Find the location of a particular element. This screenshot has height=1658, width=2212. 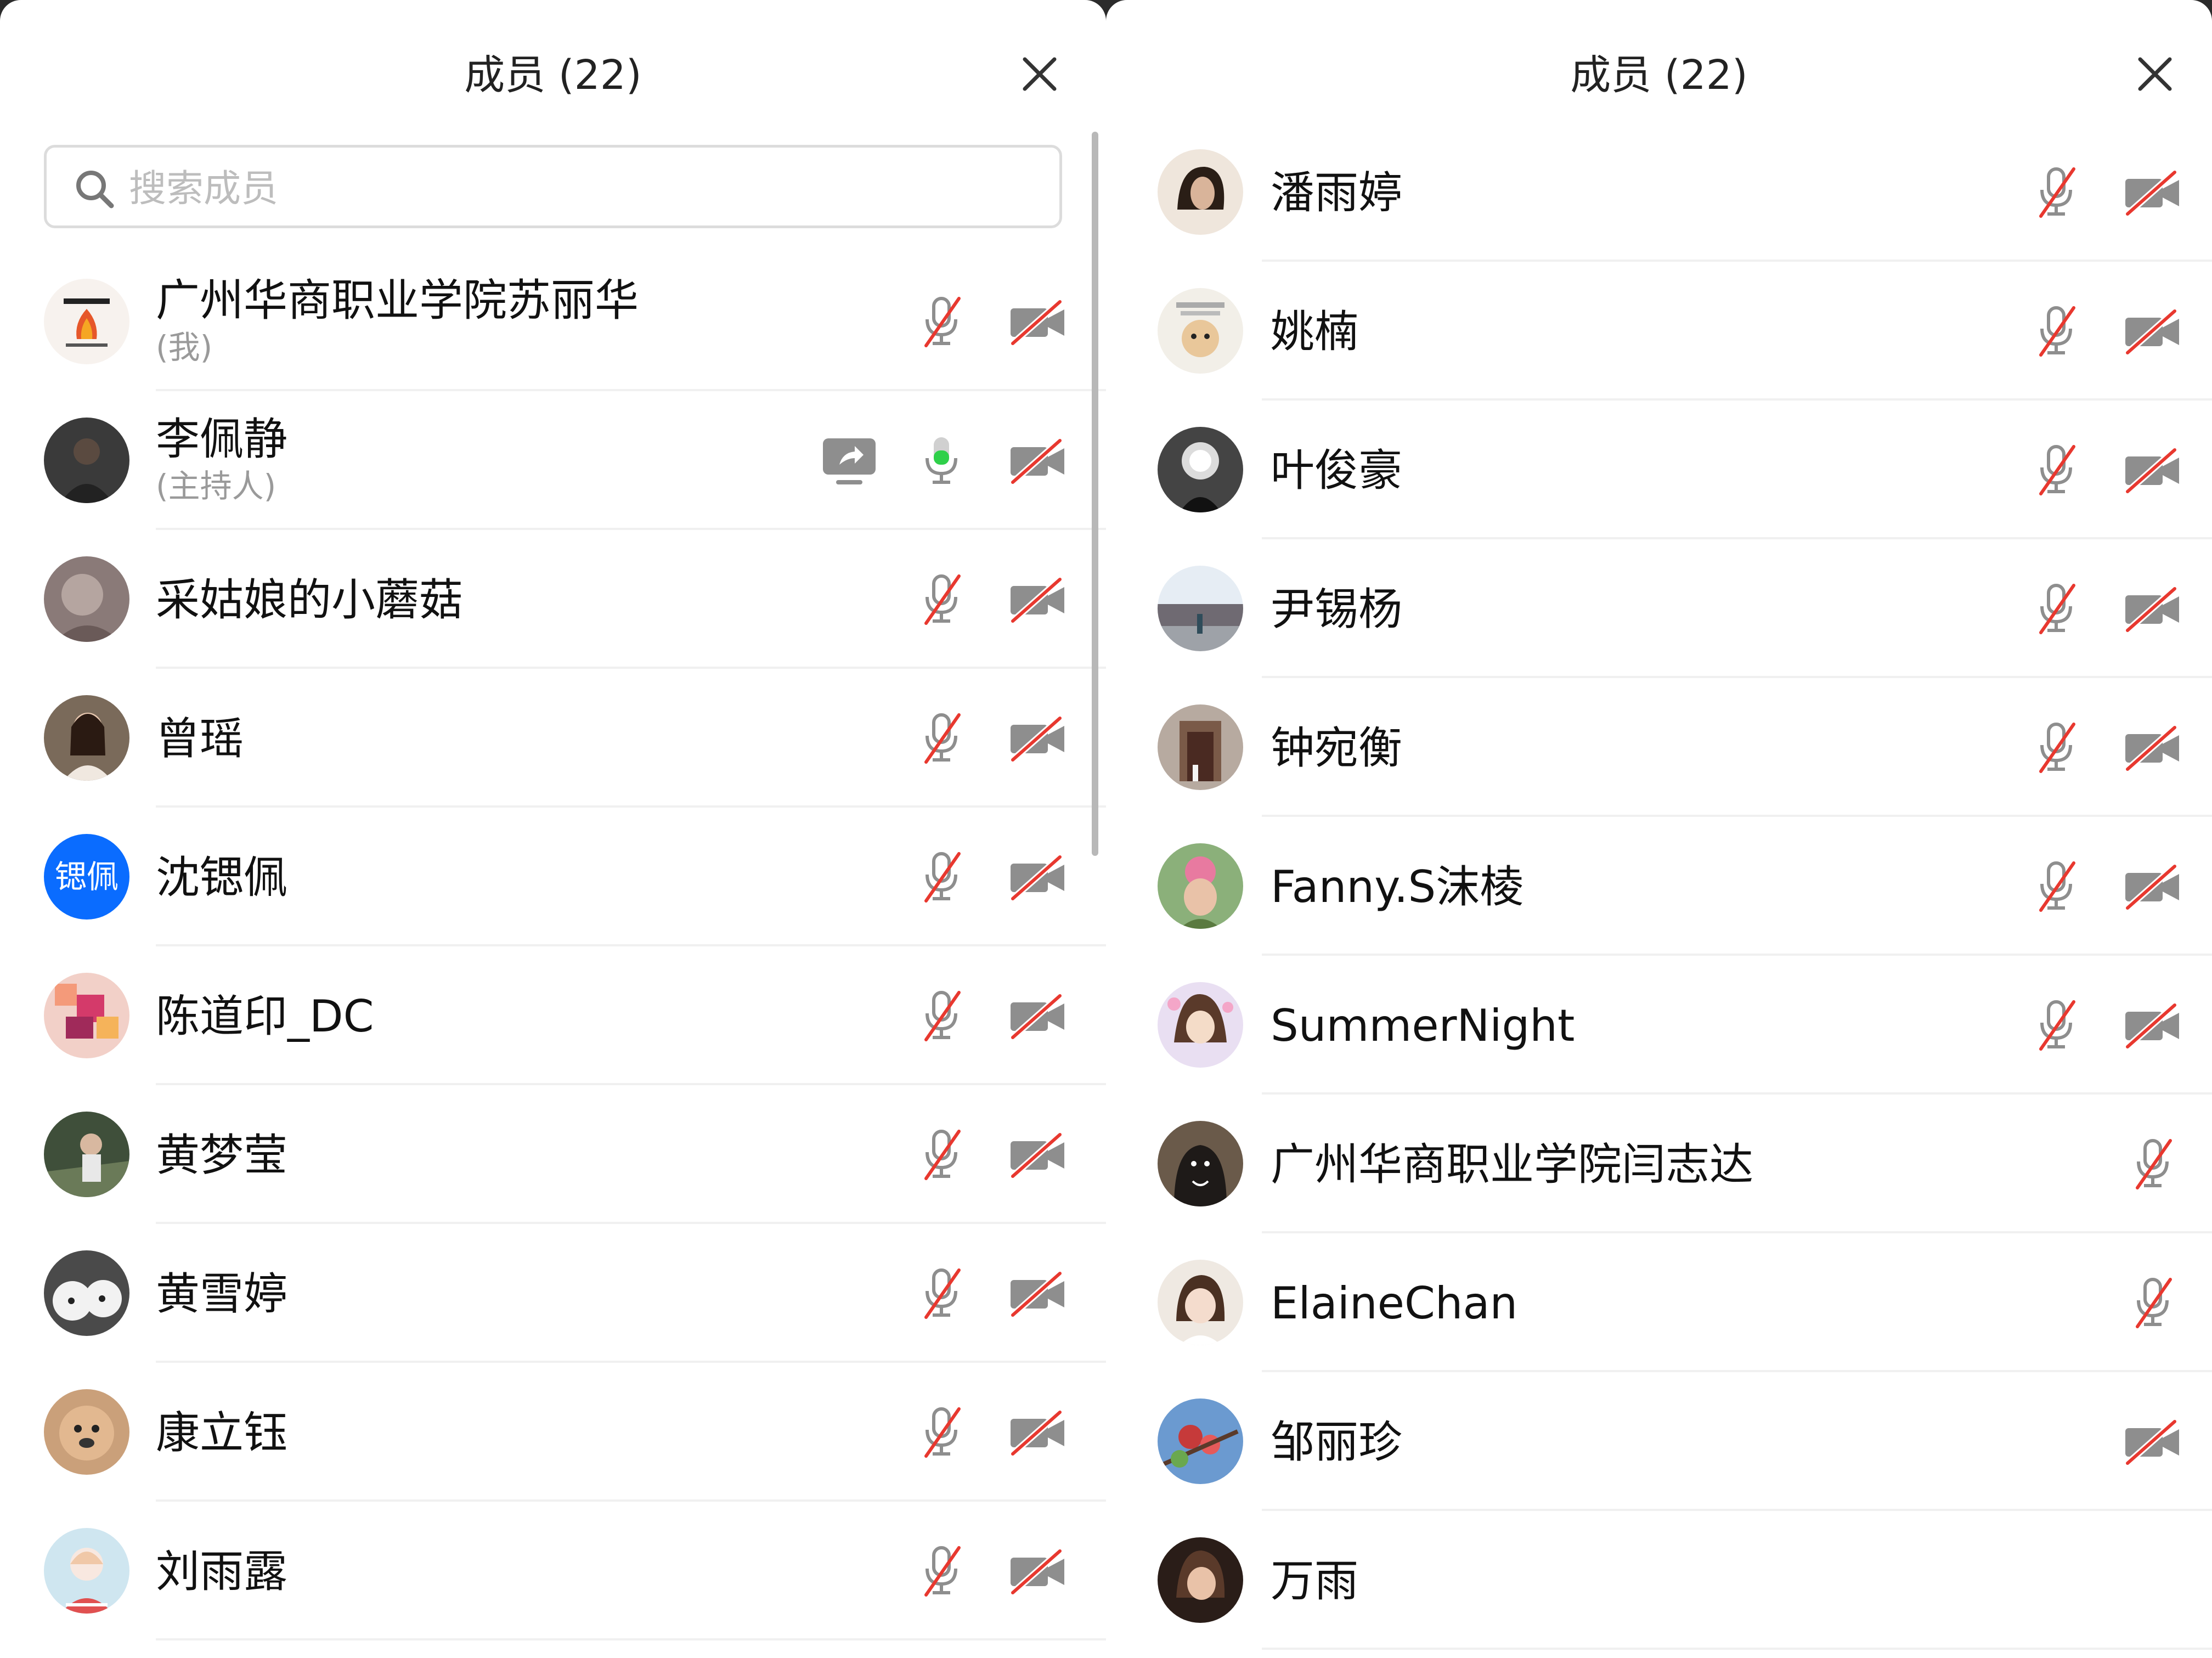

member-name: 广州华商职业学院苏丽华 is located at coordinates (398, 300).